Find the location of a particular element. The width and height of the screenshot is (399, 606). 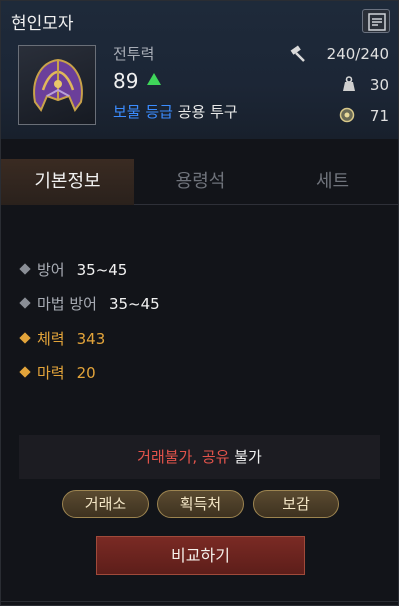

item-icon-frame is located at coordinates (57, 85).